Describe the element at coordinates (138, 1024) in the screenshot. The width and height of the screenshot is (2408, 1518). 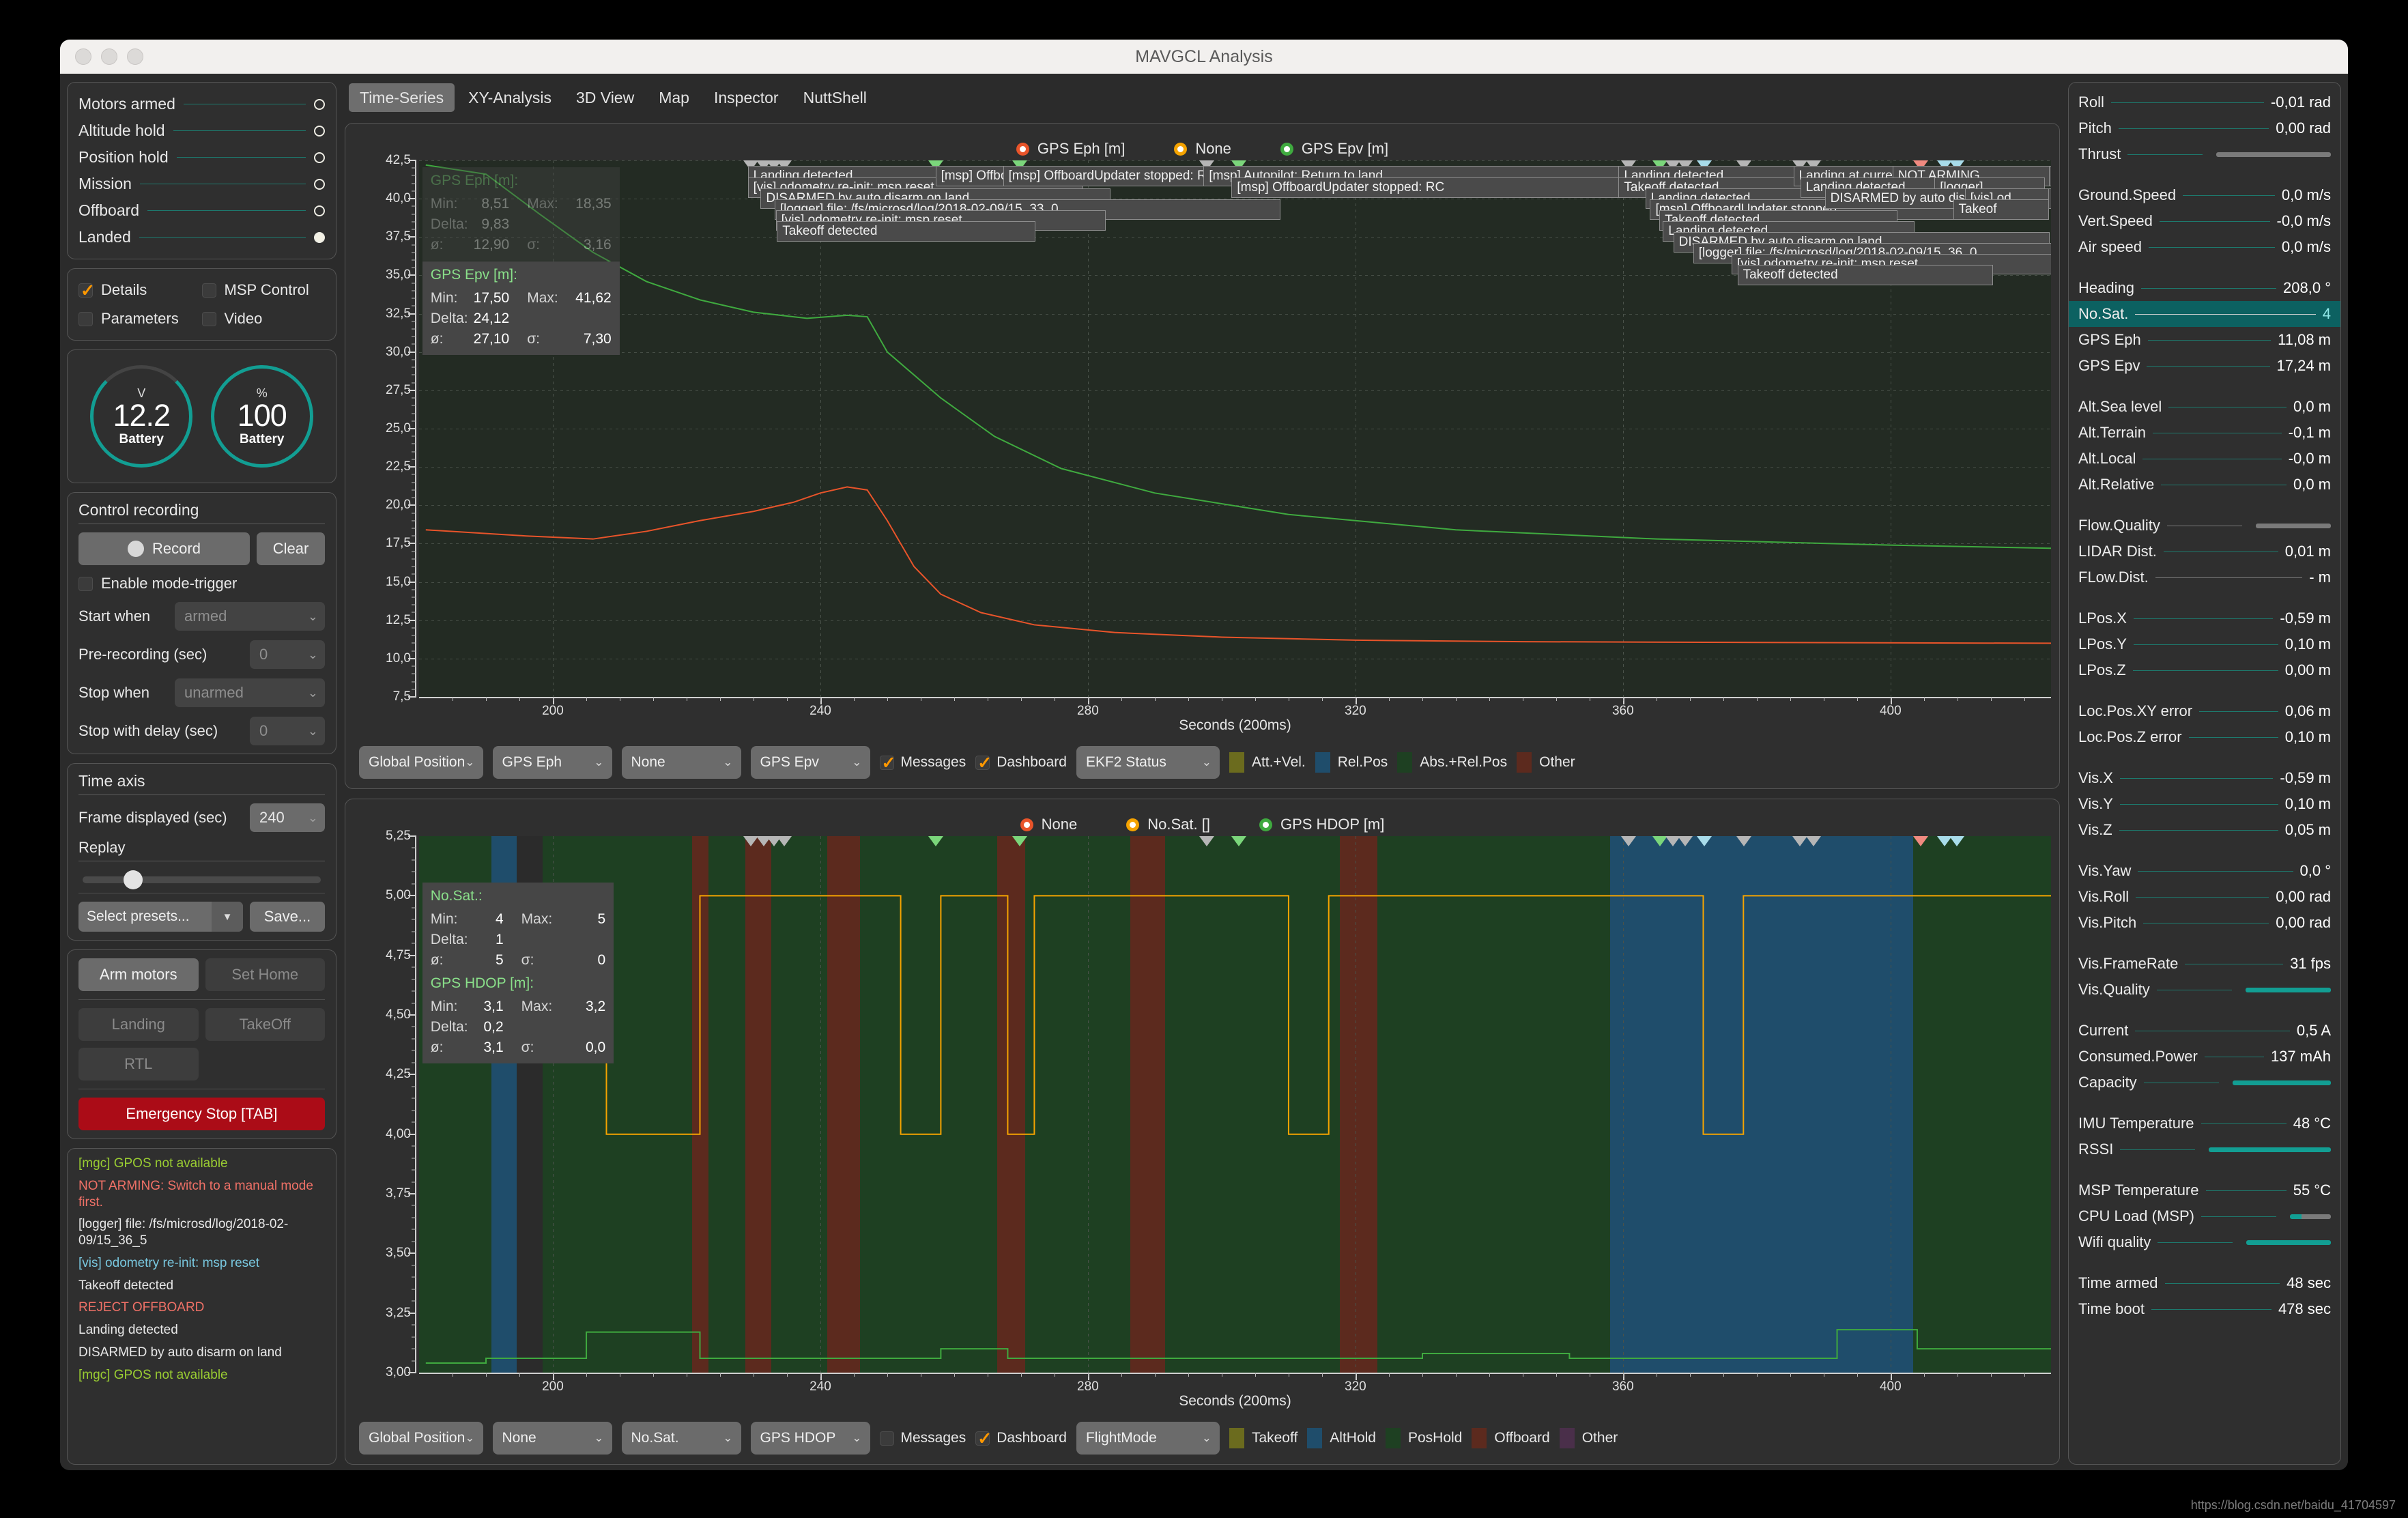
I see `landing-button: Landing` at that location.